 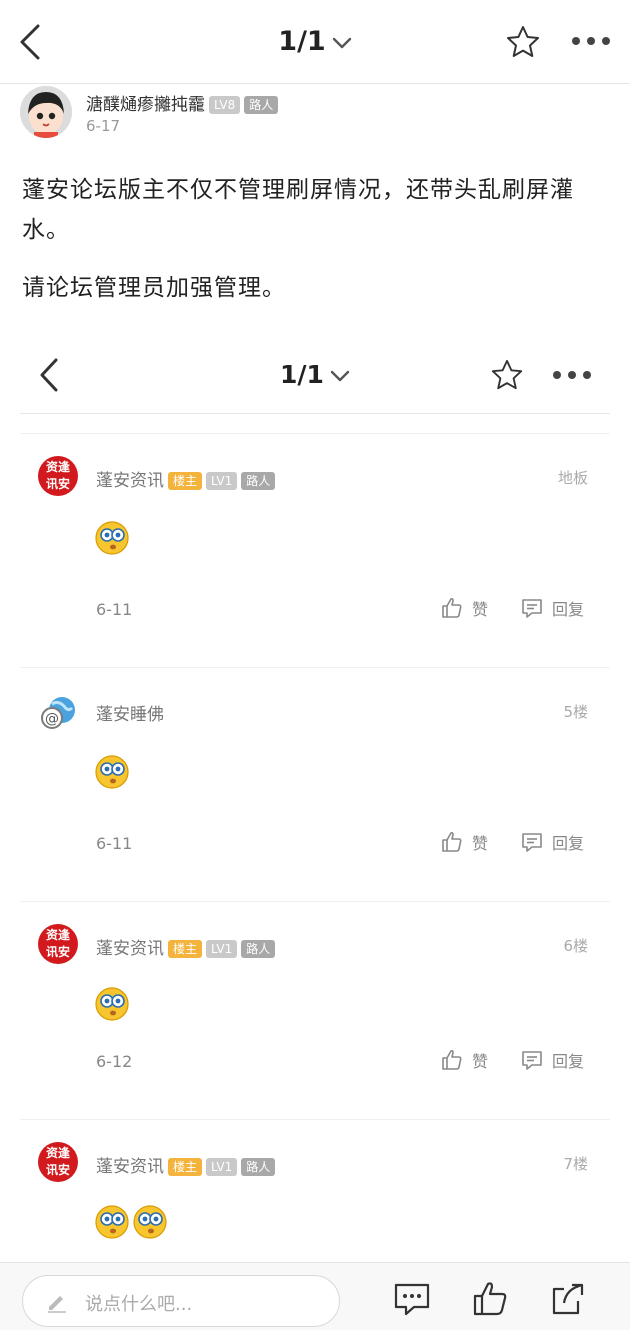 What do you see at coordinates (568, 1299) in the screenshot?
I see `share-icon` at bounding box center [568, 1299].